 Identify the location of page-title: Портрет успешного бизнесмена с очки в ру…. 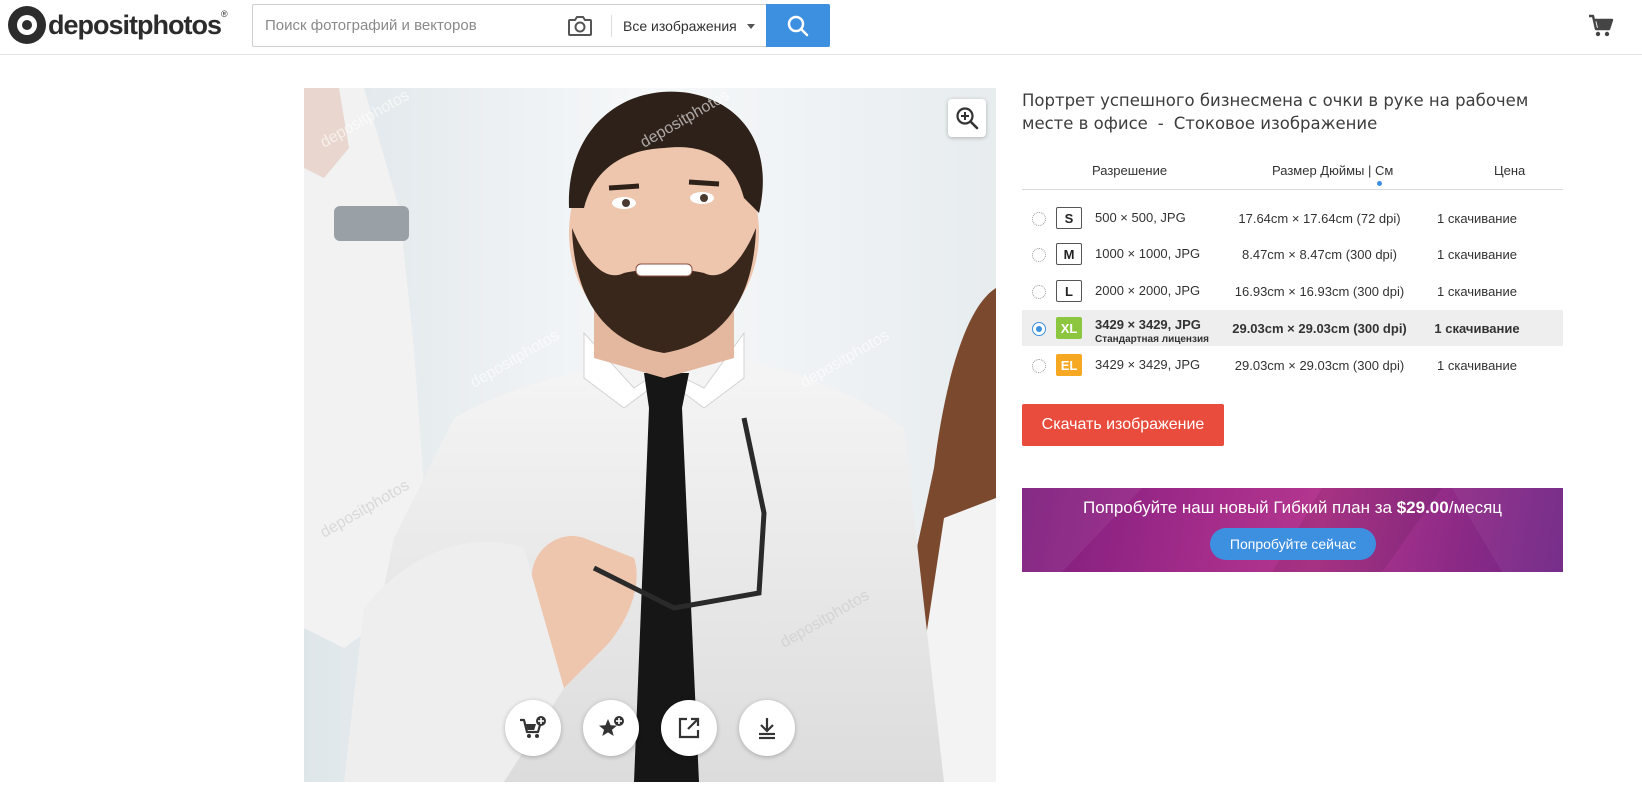
(1302, 112).